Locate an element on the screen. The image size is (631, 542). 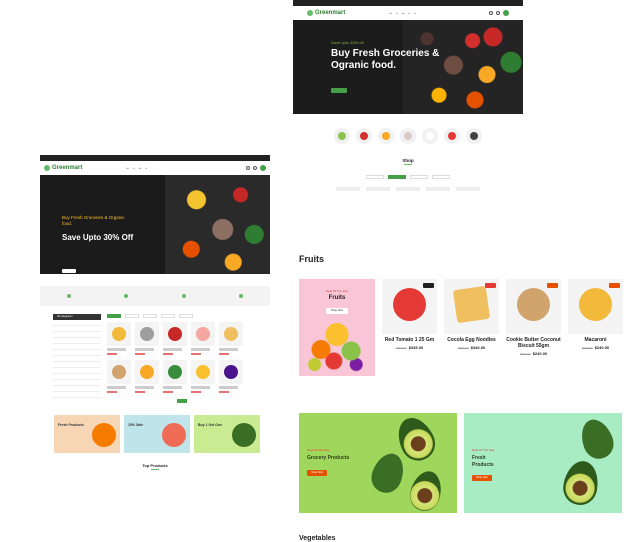
product-card: Cocola Egg Noodles $359.00 $340.00 is located at coordinates (471, 329).